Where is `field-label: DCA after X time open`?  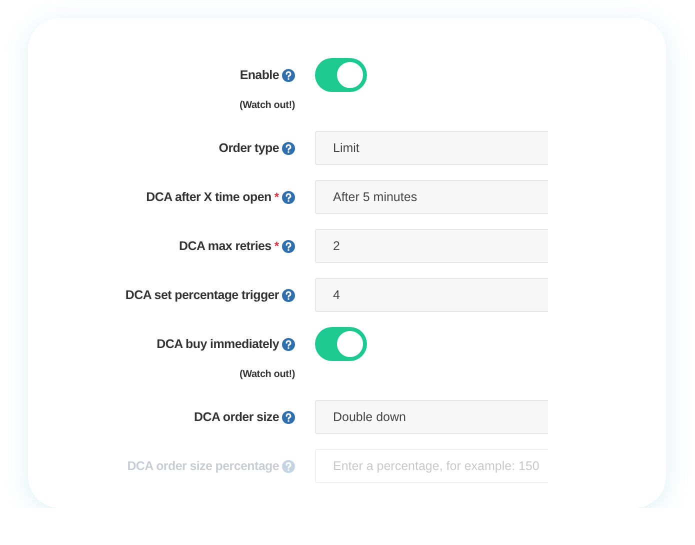 field-label: DCA after X time open is located at coordinates (209, 197).